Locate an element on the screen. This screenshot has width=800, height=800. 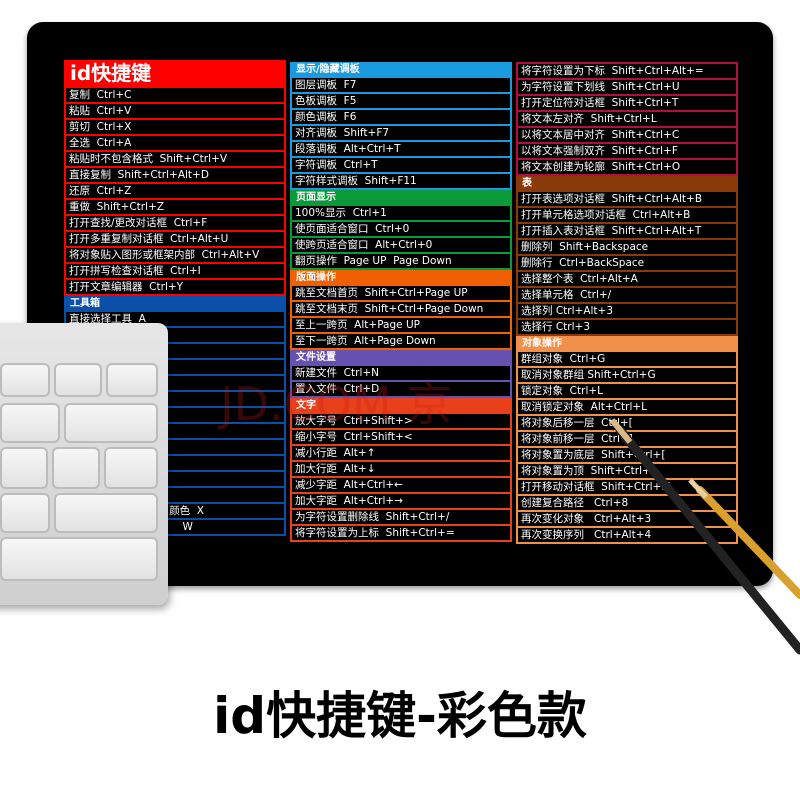
pencil-black is located at coordinates (707, 540).